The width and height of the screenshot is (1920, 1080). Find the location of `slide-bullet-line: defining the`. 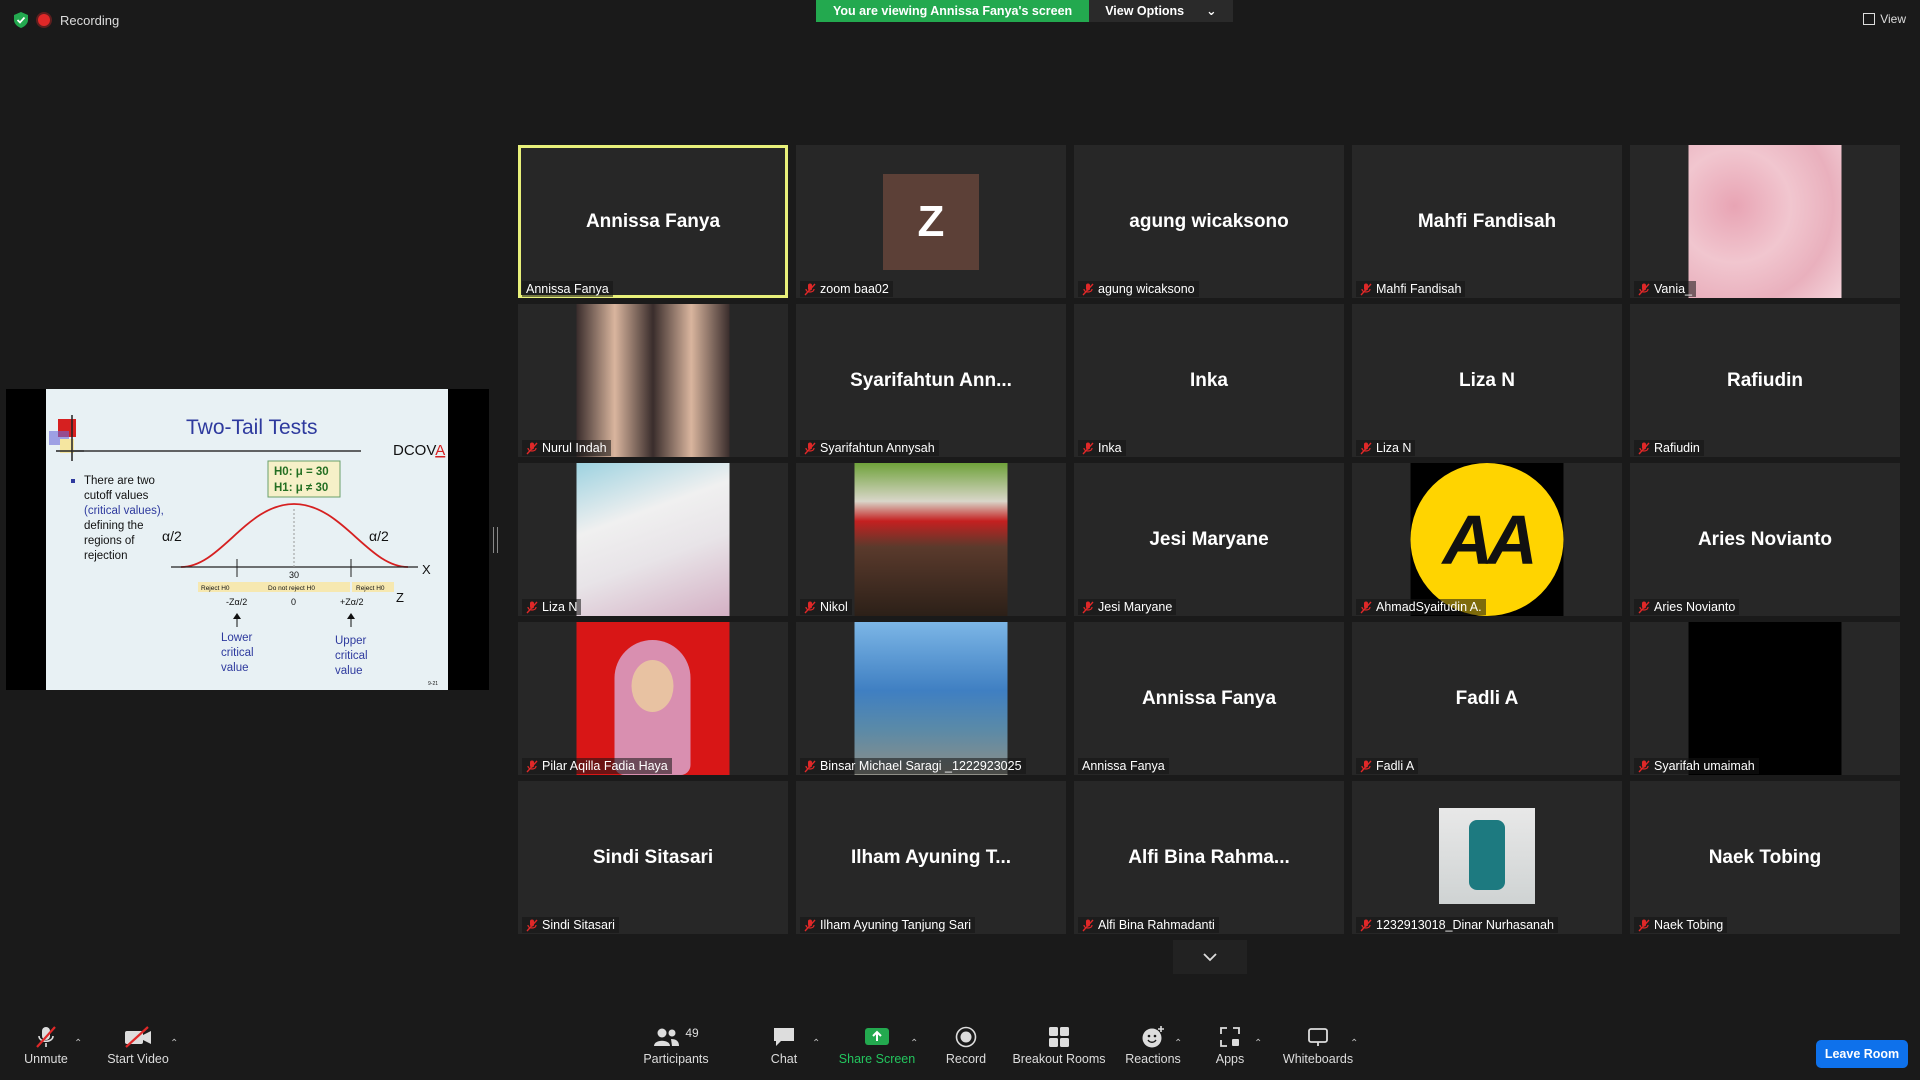

slide-bullet-line: defining the is located at coordinates (113, 526).